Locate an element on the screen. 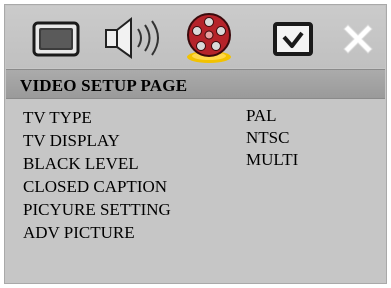 The height and width of the screenshot is (288, 391). menu-item-picture-setting: PICYURE SETTING is located at coordinates (97, 210).